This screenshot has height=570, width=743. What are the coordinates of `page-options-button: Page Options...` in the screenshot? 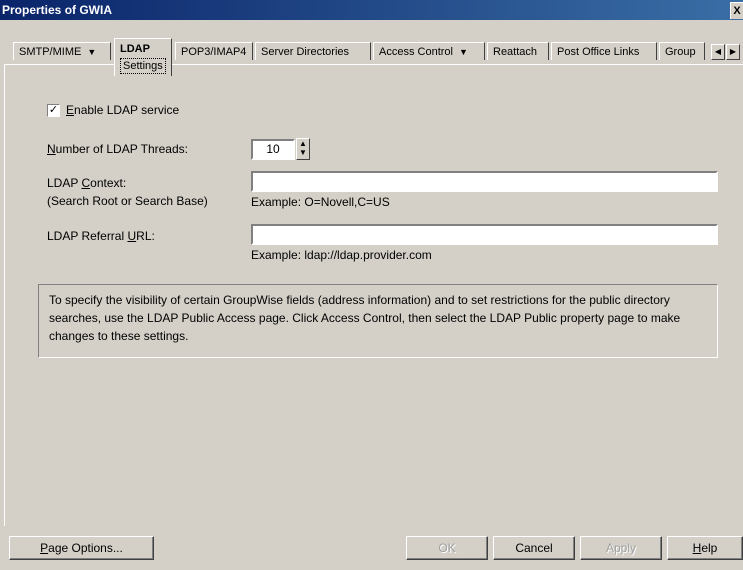 It's located at (81, 548).